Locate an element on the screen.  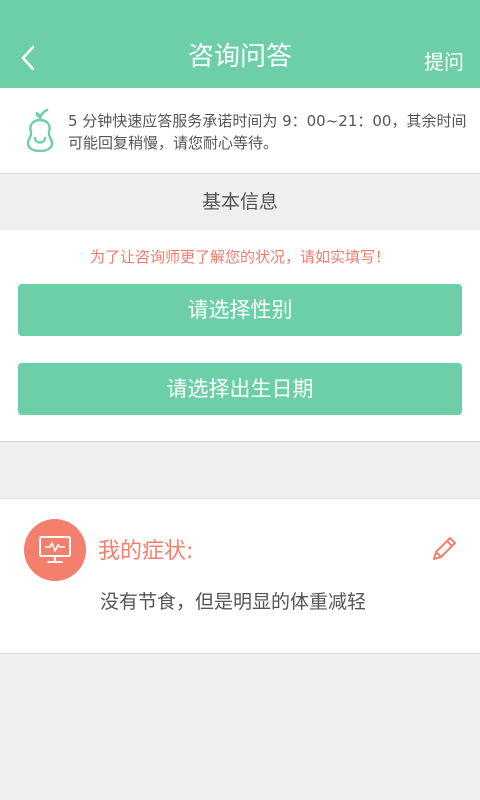
pear-logo-icon is located at coordinates (40, 130).